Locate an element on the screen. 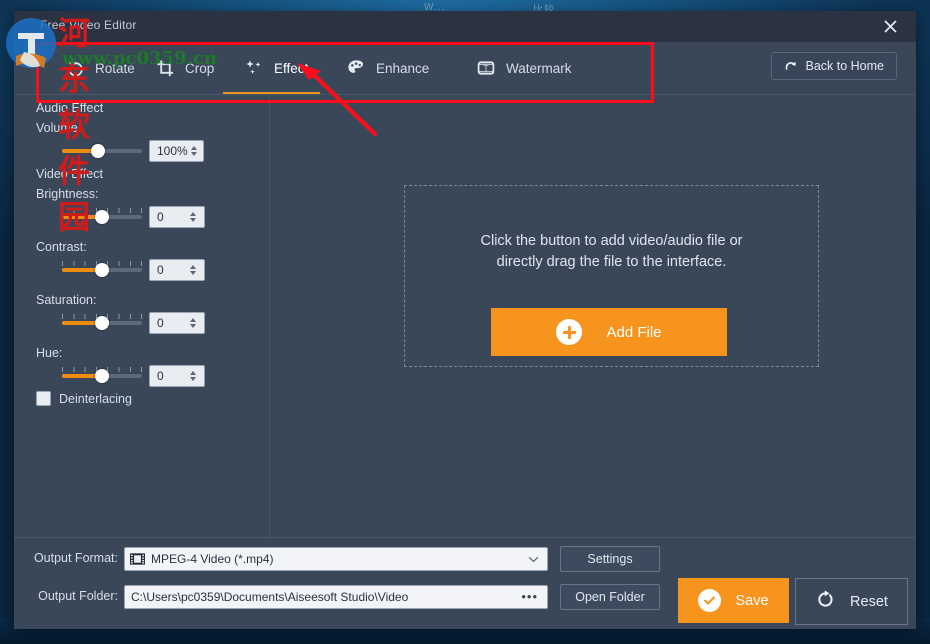 This screenshot has height=644, width=930. tab-watermark: T Watermark is located at coordinates (523, 68).